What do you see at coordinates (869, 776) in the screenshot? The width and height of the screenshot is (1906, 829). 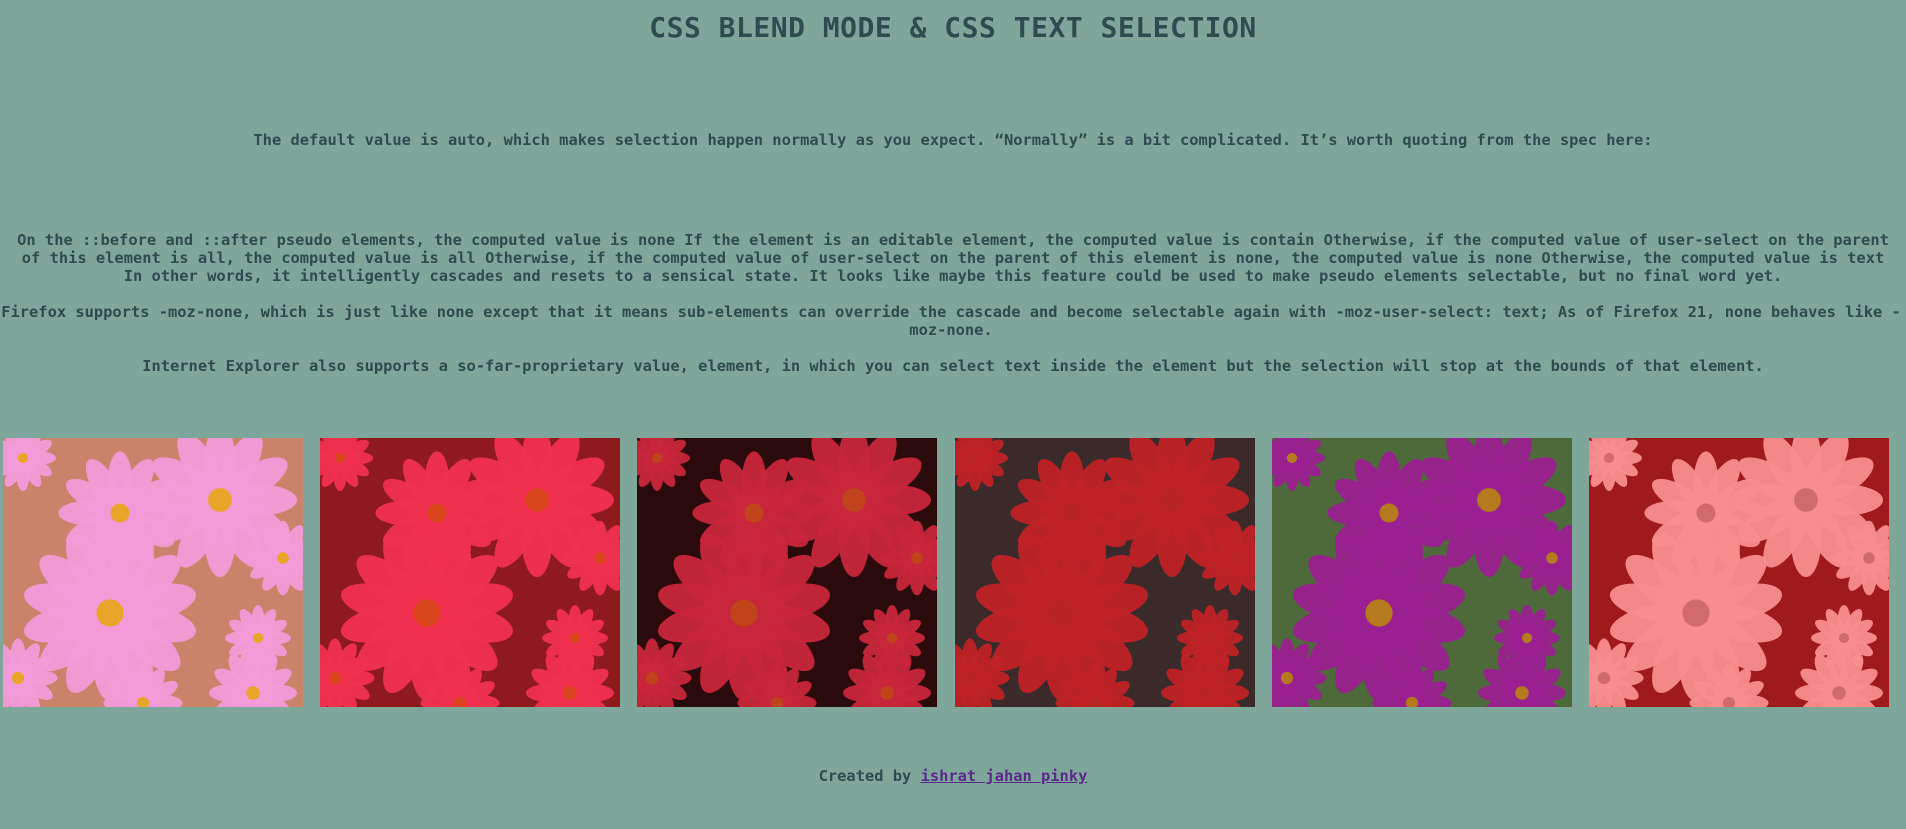 I see `footer-prefix: Created by` at bounding box center [869, 776].